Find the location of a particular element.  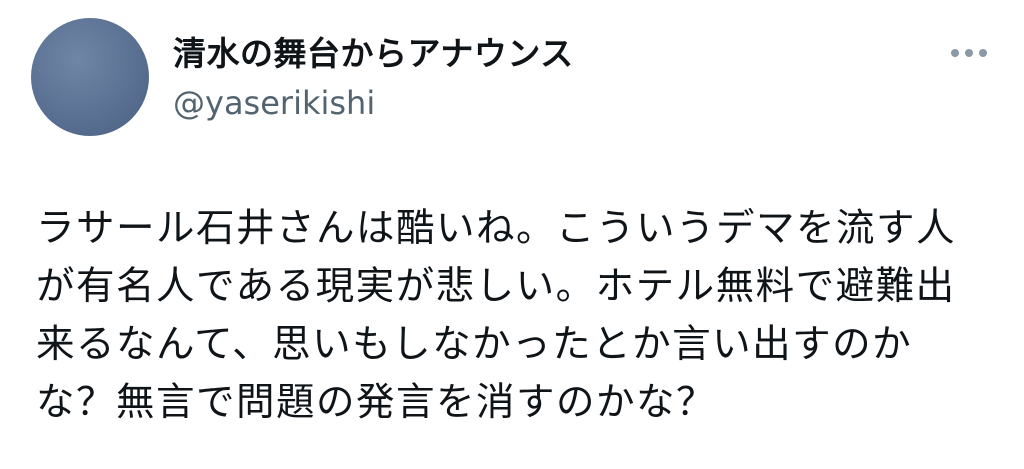

tweet-text-line: な？無言で問題の発言を消すのかな？ is located at coordinates (376, 402).